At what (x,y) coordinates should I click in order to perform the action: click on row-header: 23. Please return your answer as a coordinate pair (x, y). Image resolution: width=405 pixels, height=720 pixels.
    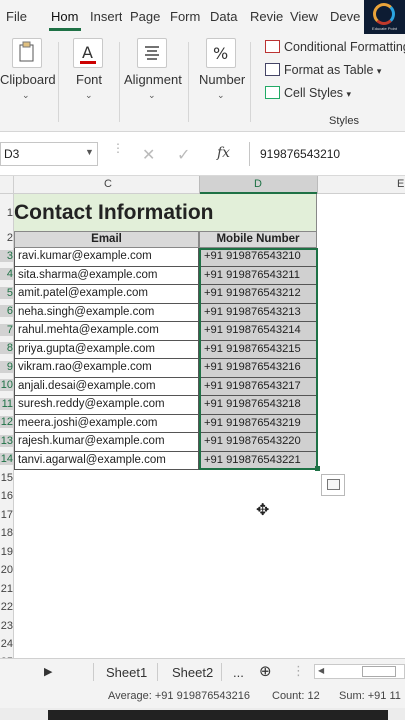
    Looking at the image, I should click on (6, 626).